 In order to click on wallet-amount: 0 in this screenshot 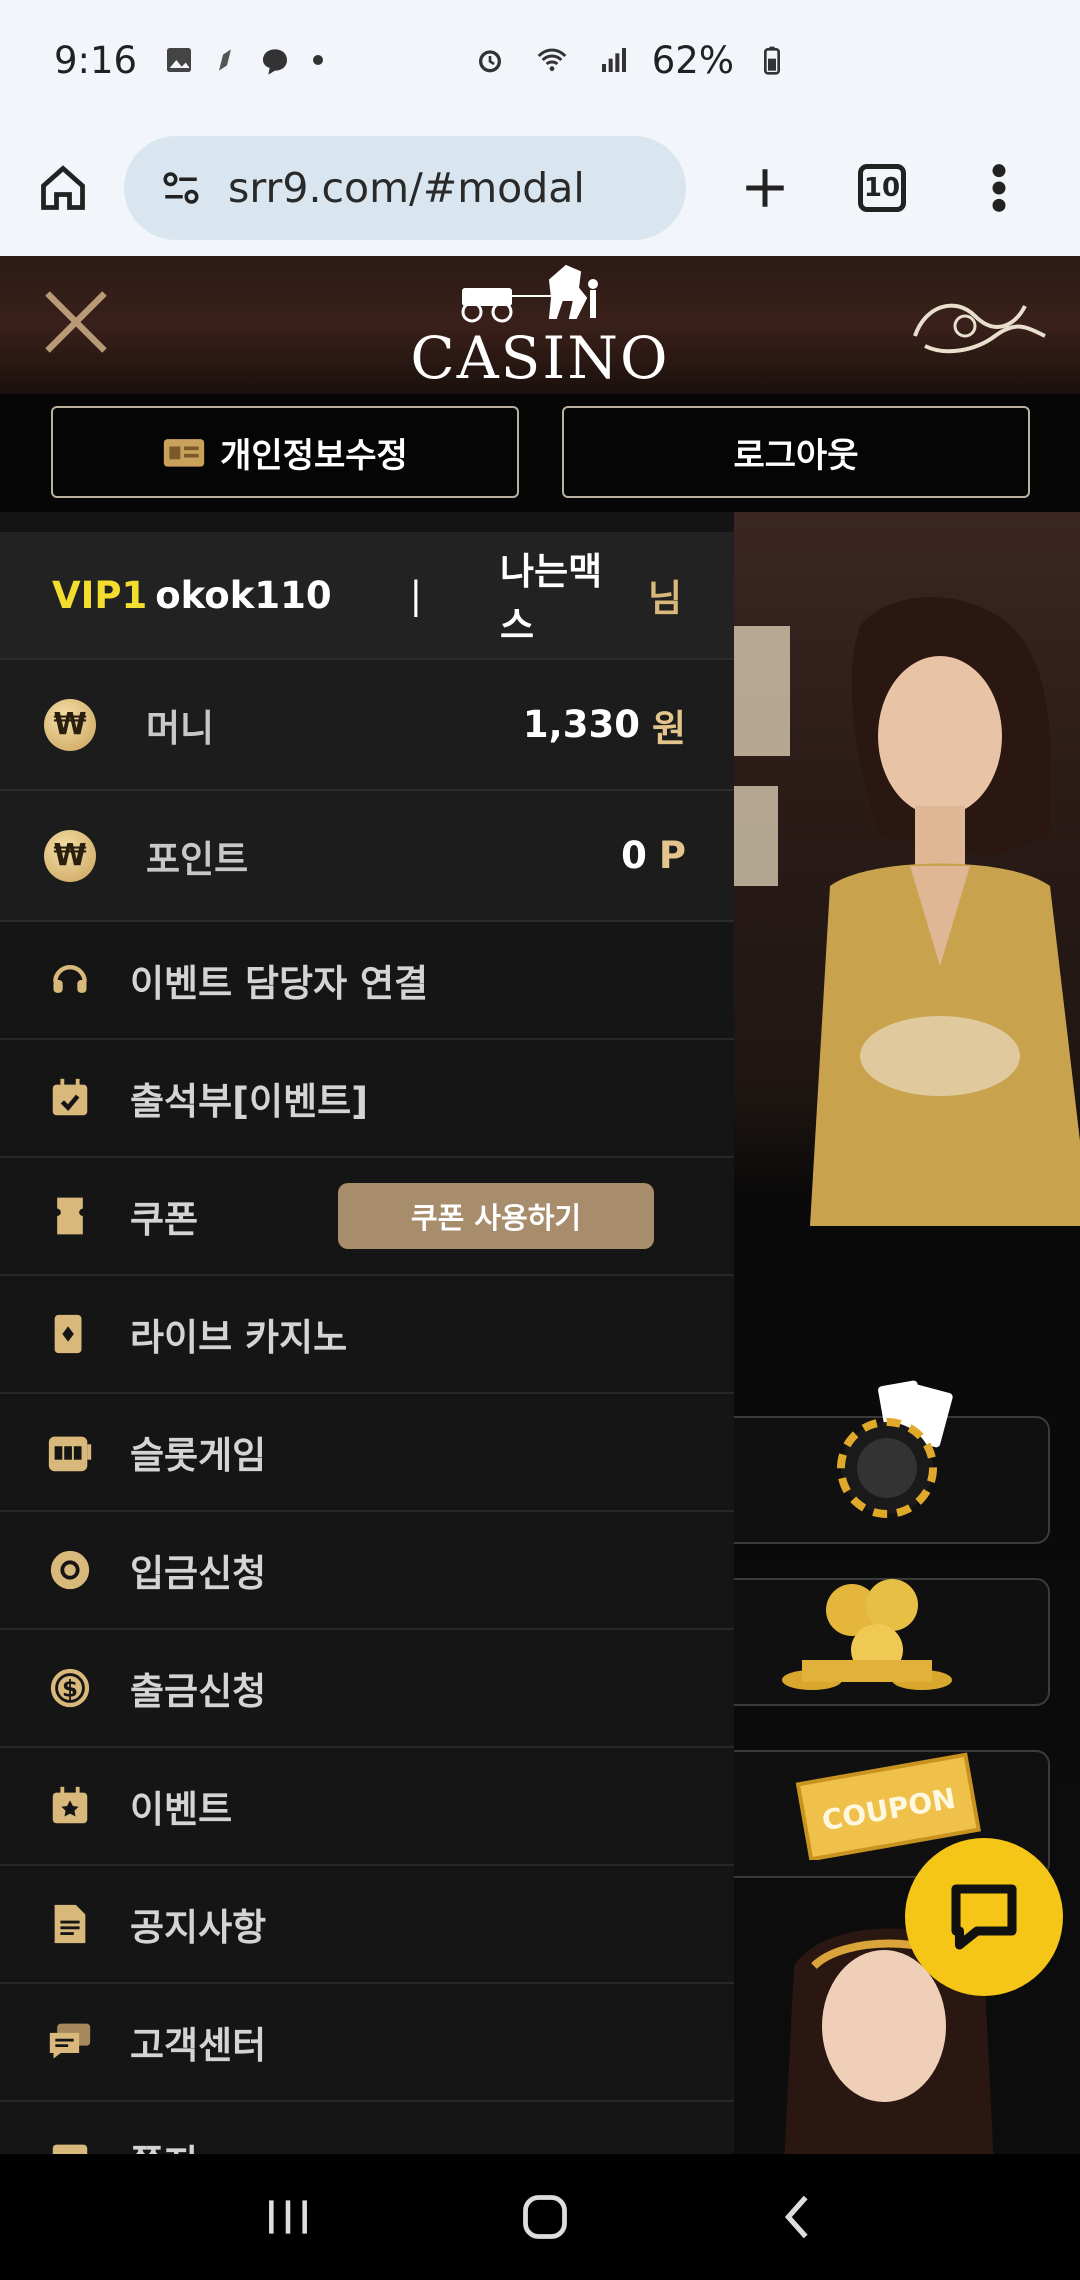, I will do `click(634, 855)`.